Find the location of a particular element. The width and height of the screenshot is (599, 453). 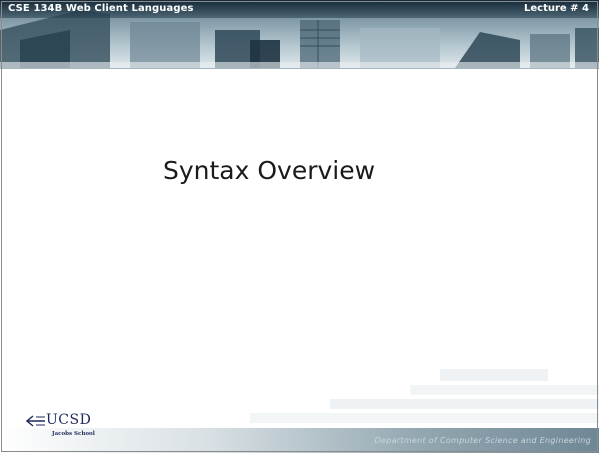

course-title: CSE 134B Web Client Languages is located at coordinates (101, 8).